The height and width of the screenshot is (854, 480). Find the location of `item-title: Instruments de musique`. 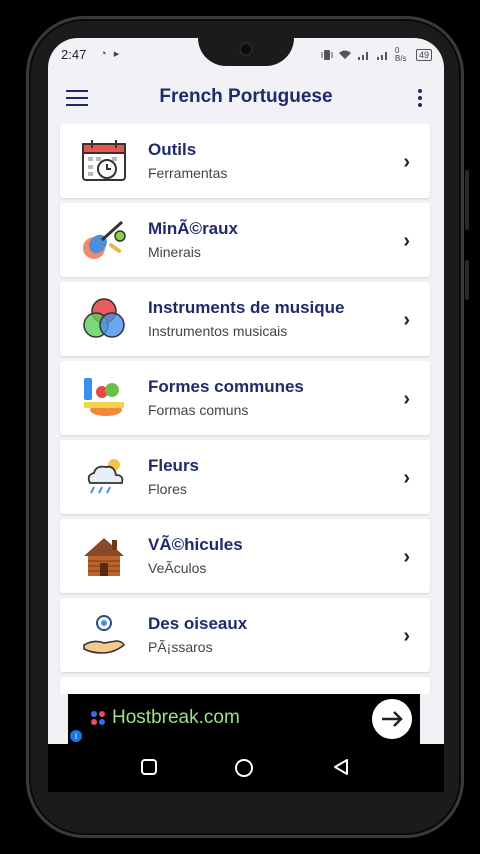

item-title: Instruments de musique is located at coordinates (246, 307).